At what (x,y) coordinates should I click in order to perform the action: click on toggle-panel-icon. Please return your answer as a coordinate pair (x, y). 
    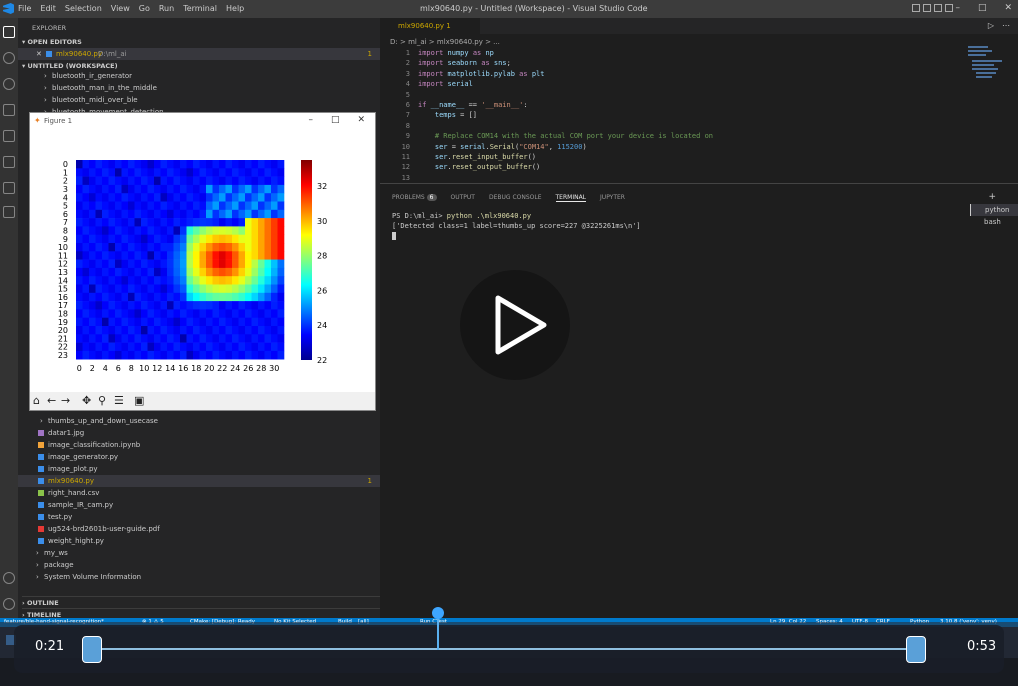
    Looking at the image, I should click on (938, 8).